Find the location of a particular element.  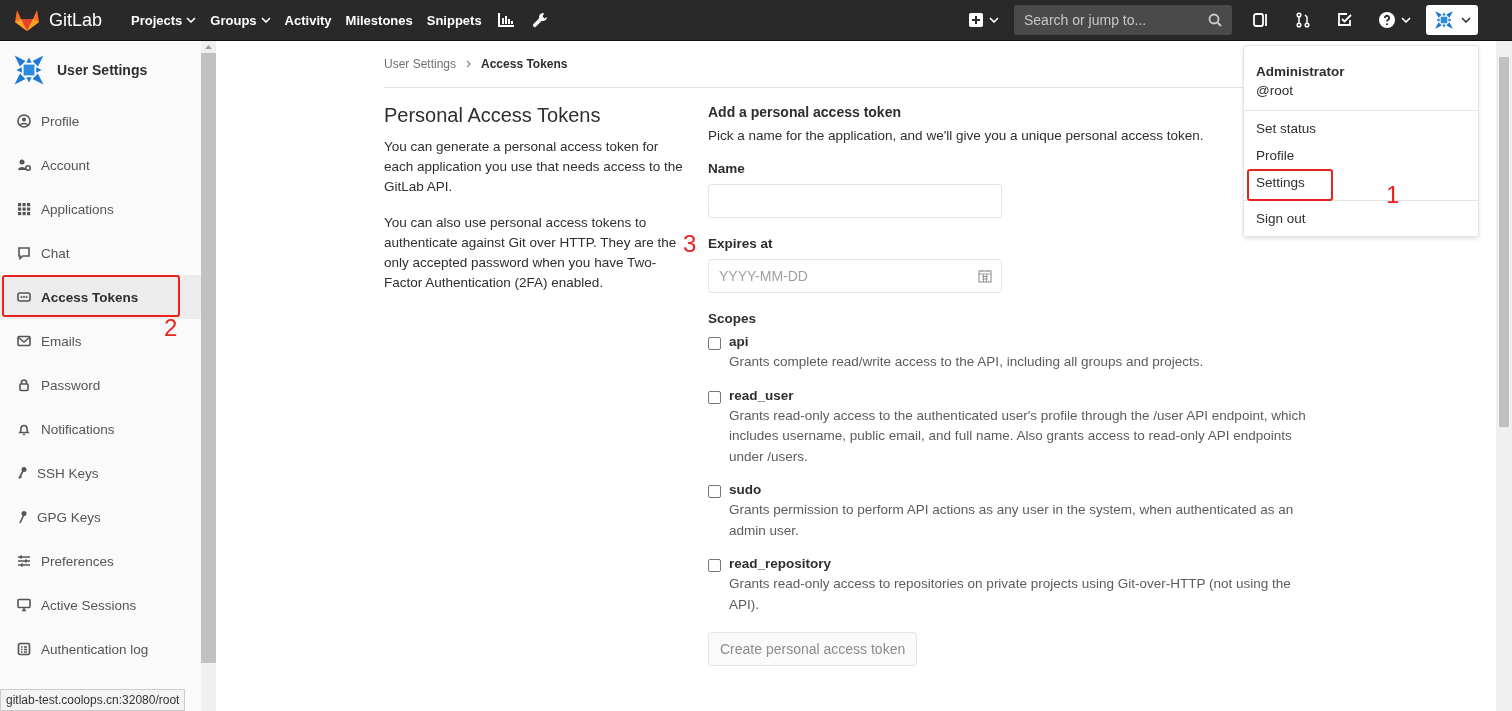

chat-icon is located at coordinates (24, 253).